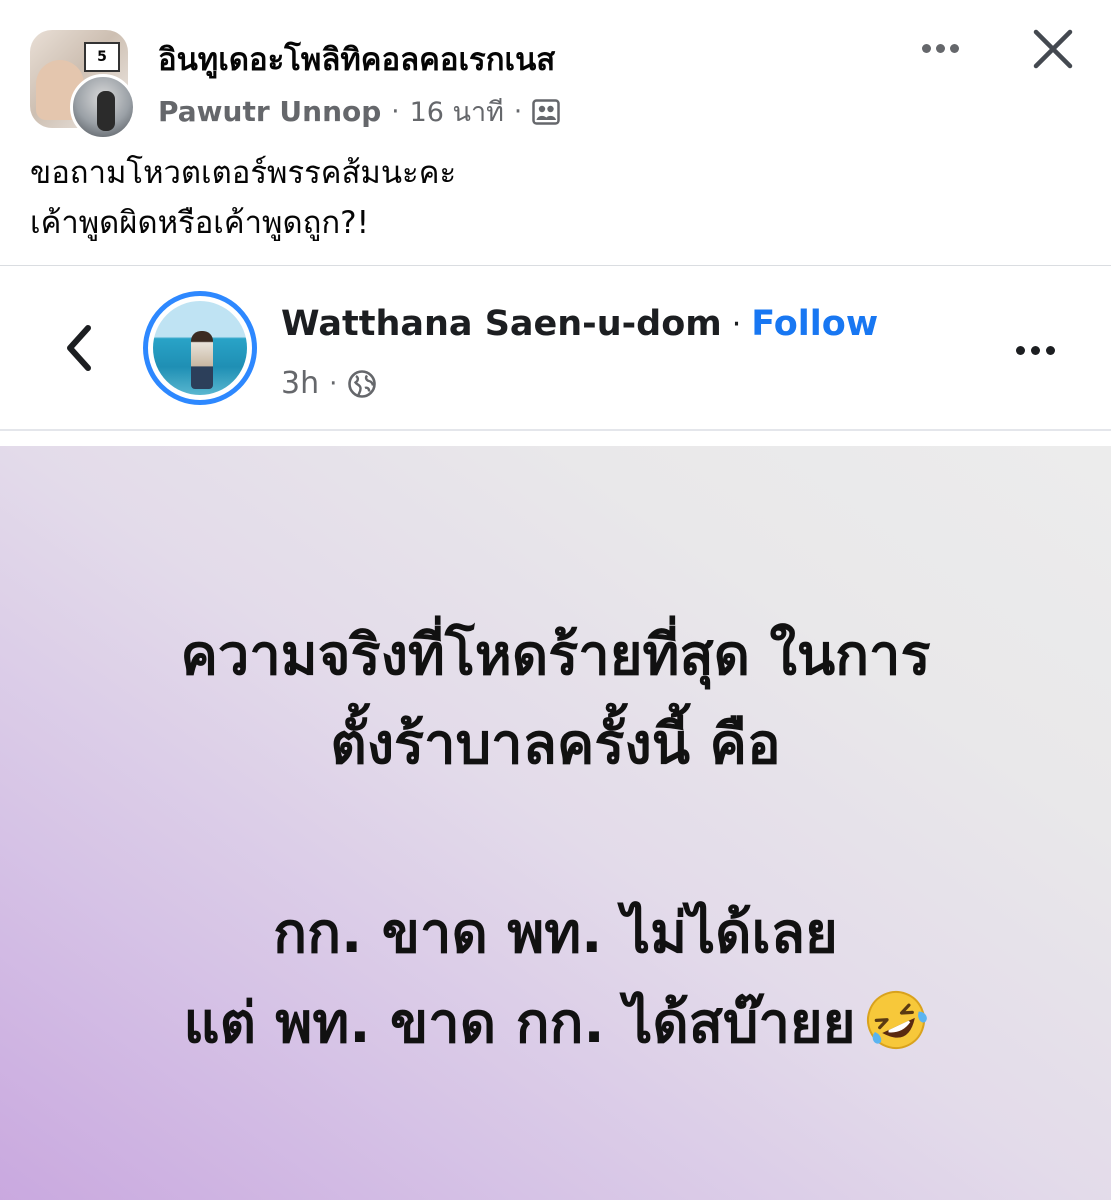  Describe the element at coordinates (106, 111) in the screenshot. I see `user-avatar-figure` at that location.